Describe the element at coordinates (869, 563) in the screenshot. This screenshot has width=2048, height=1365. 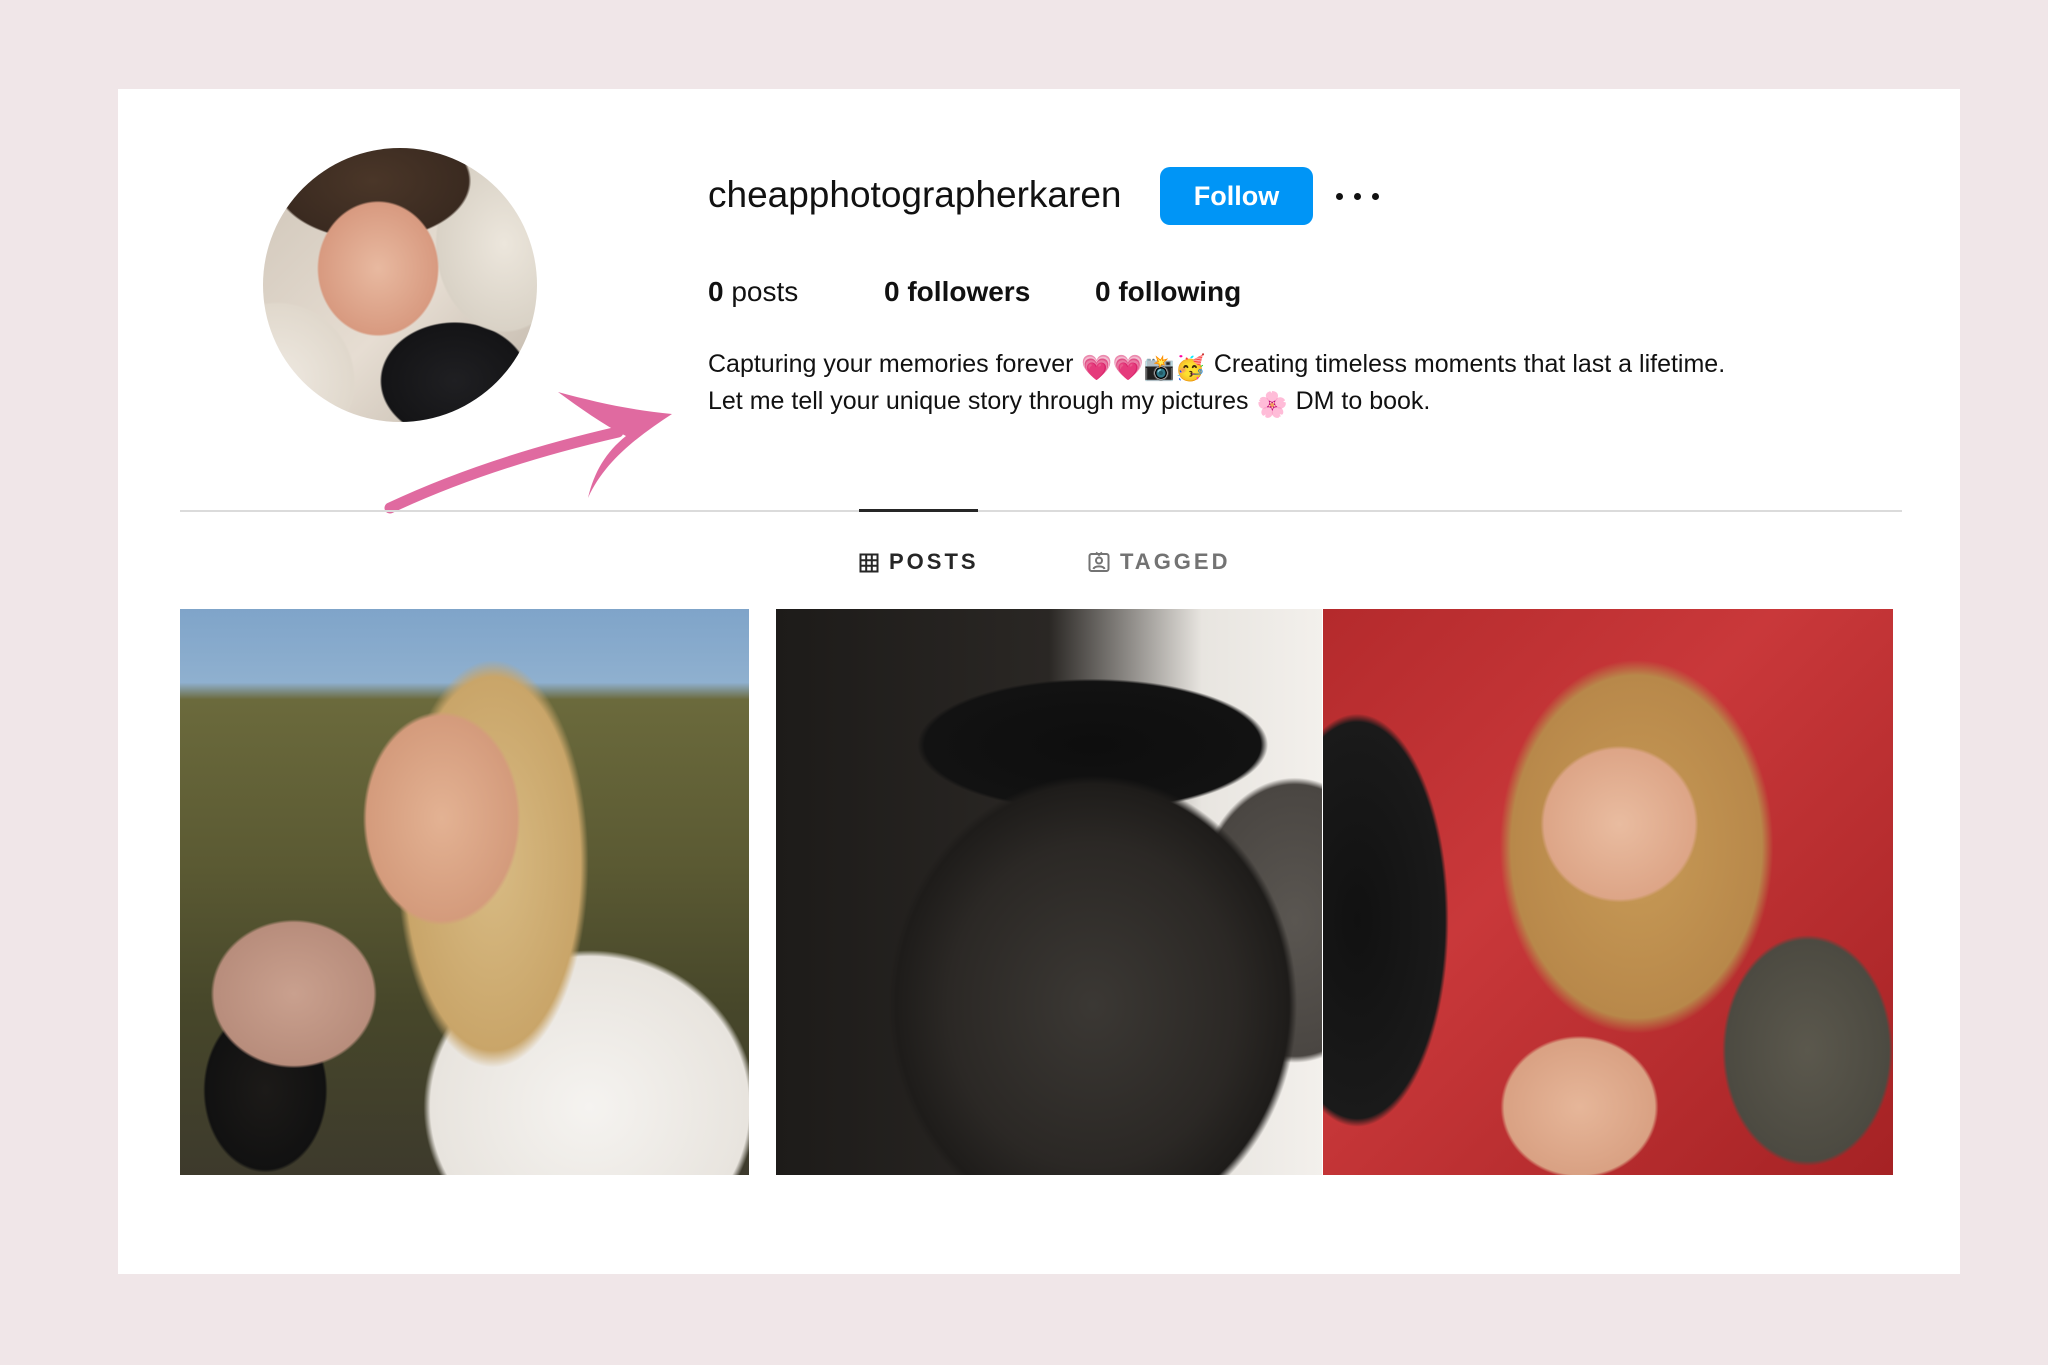
I see `grid-icon` at that location.